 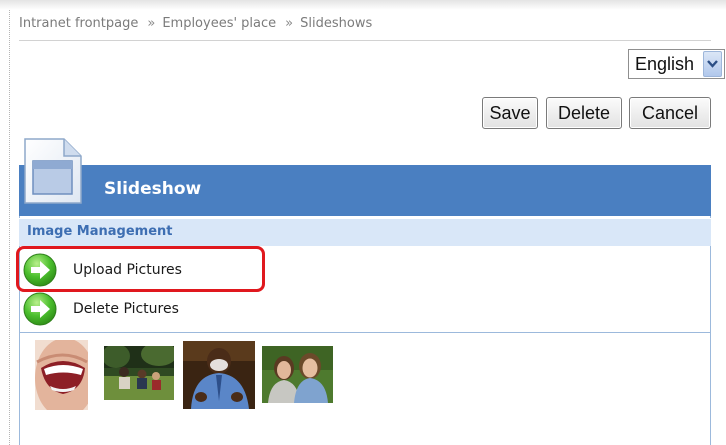 What do you see at coordinates (510, 113) in the screenshot?
I see `save-button: Save` at bounding box center [510, 113].